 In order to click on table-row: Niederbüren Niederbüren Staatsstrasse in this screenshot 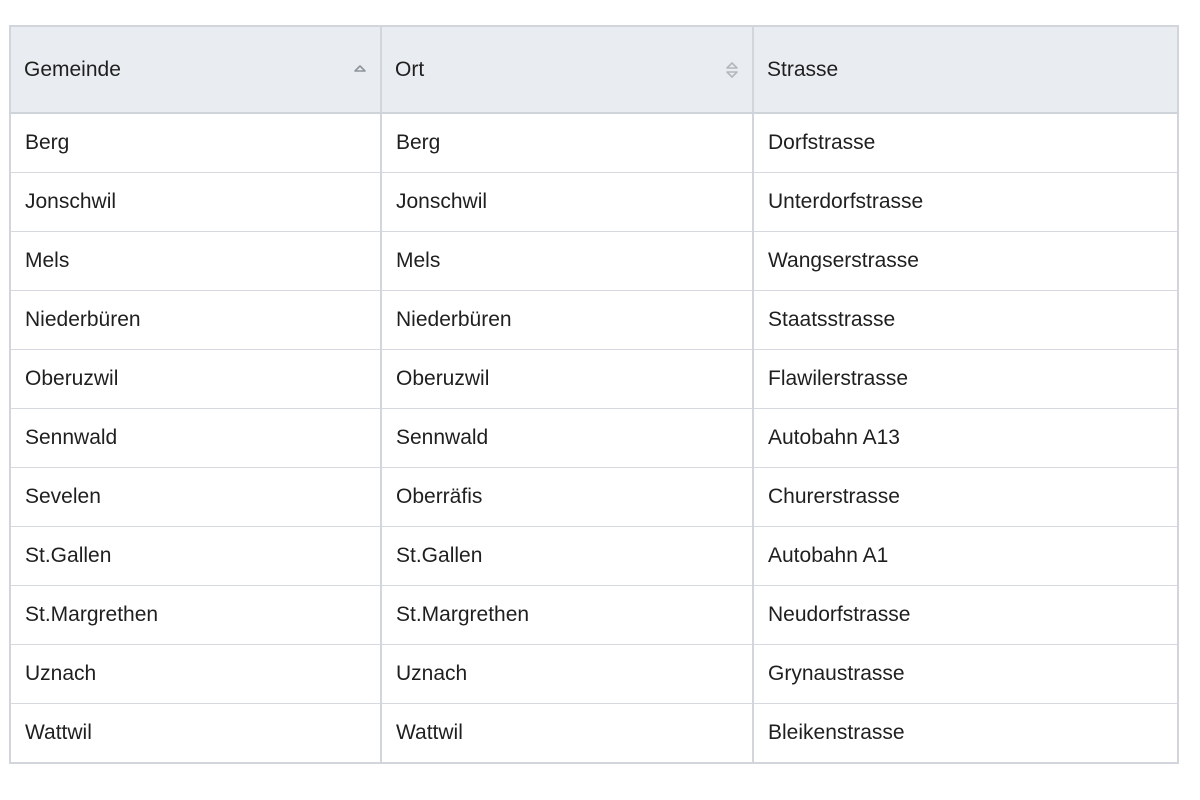, I will do `click(594, 320)`.